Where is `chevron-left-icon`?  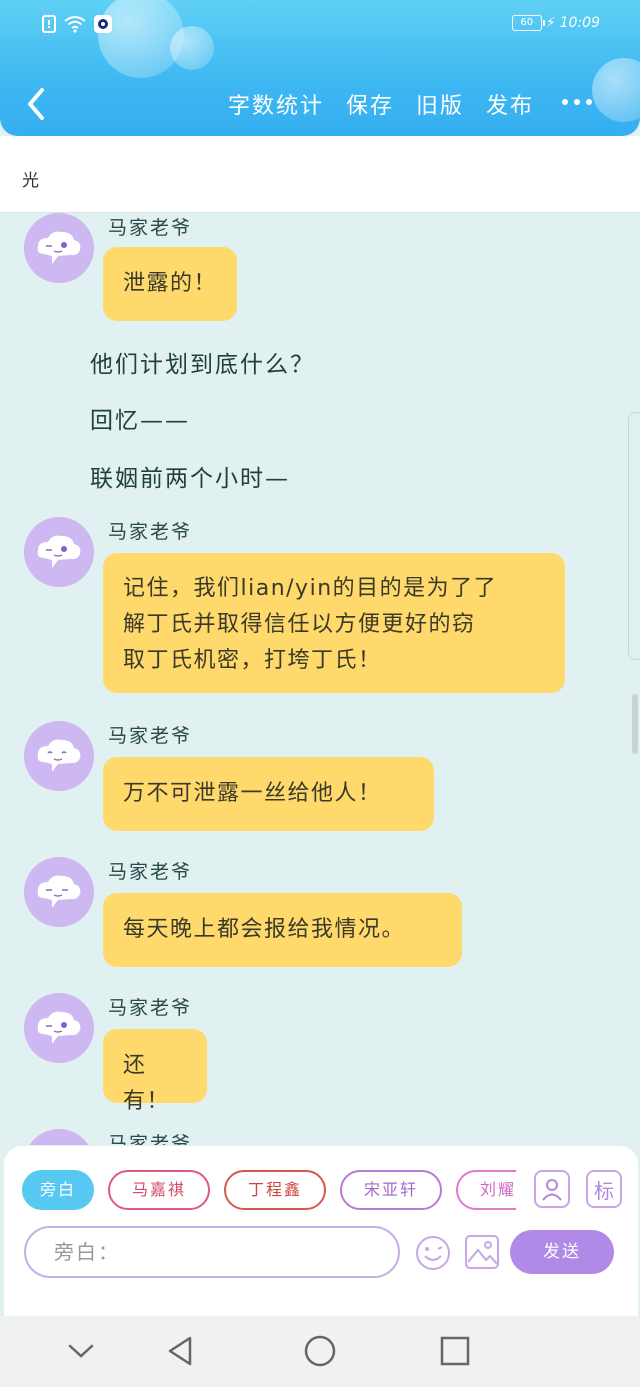 chevron-left-icon is located at coordinates (36, 104).